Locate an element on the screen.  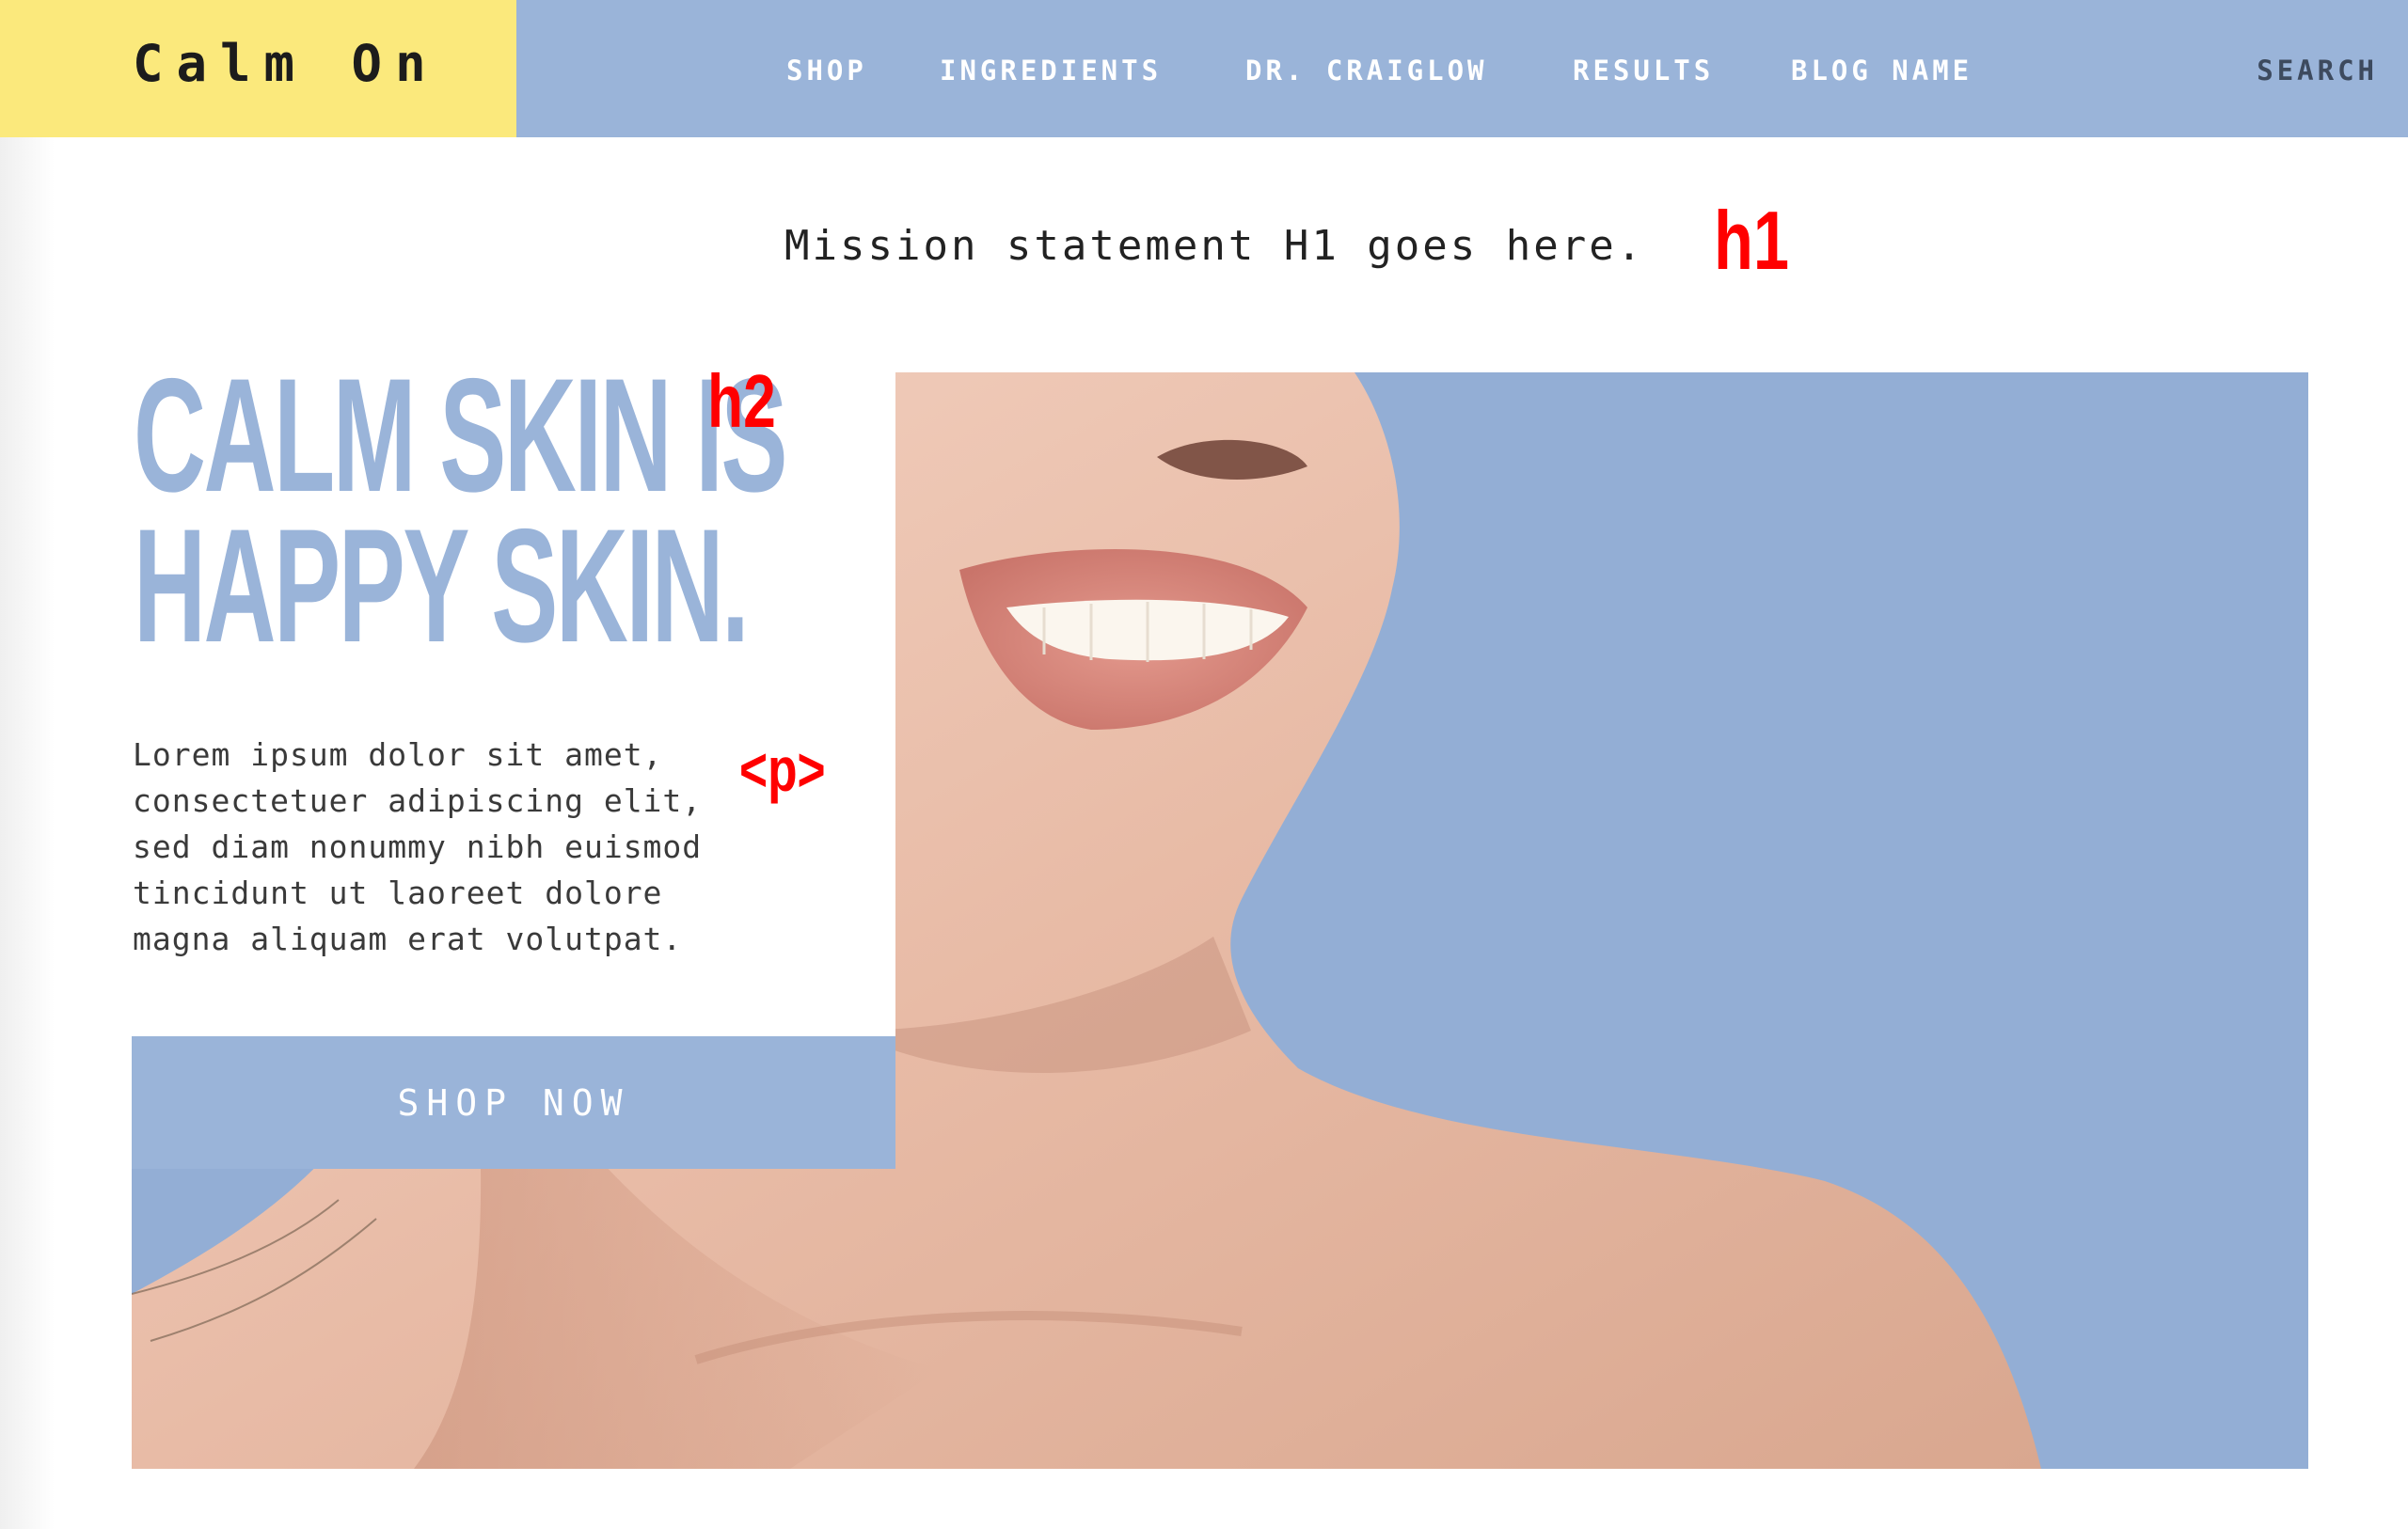
p-annotation: <p> is located at coordinates (783, 769).